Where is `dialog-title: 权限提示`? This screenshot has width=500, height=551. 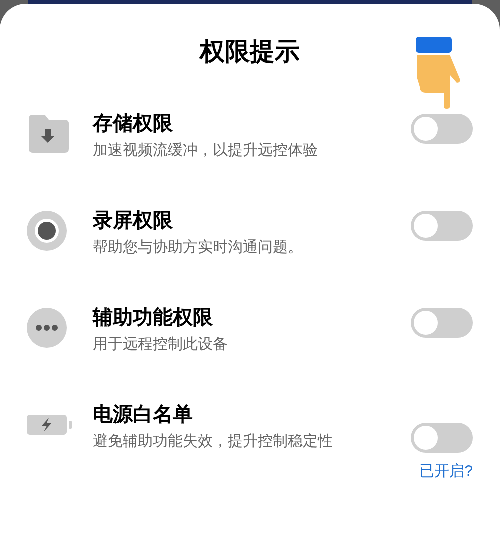 dialog-title: 权限提示 is located at coordinates (250, 52).